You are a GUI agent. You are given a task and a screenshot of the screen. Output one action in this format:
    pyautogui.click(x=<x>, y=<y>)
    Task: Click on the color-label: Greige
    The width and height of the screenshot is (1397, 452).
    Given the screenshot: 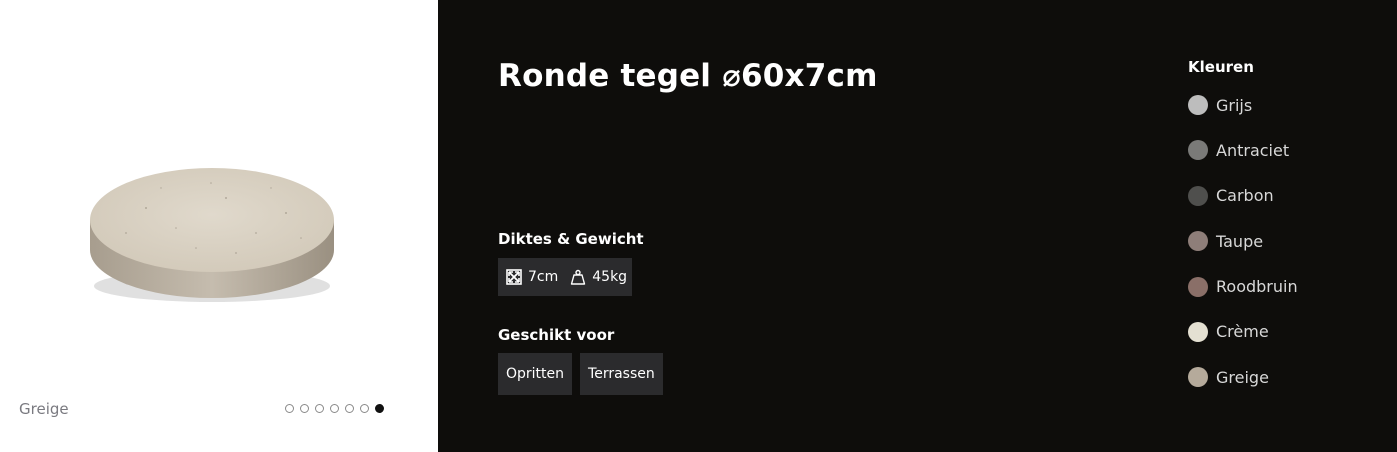 What is the action you would take?
    pyautogui.click(x=1242, y=377)
    